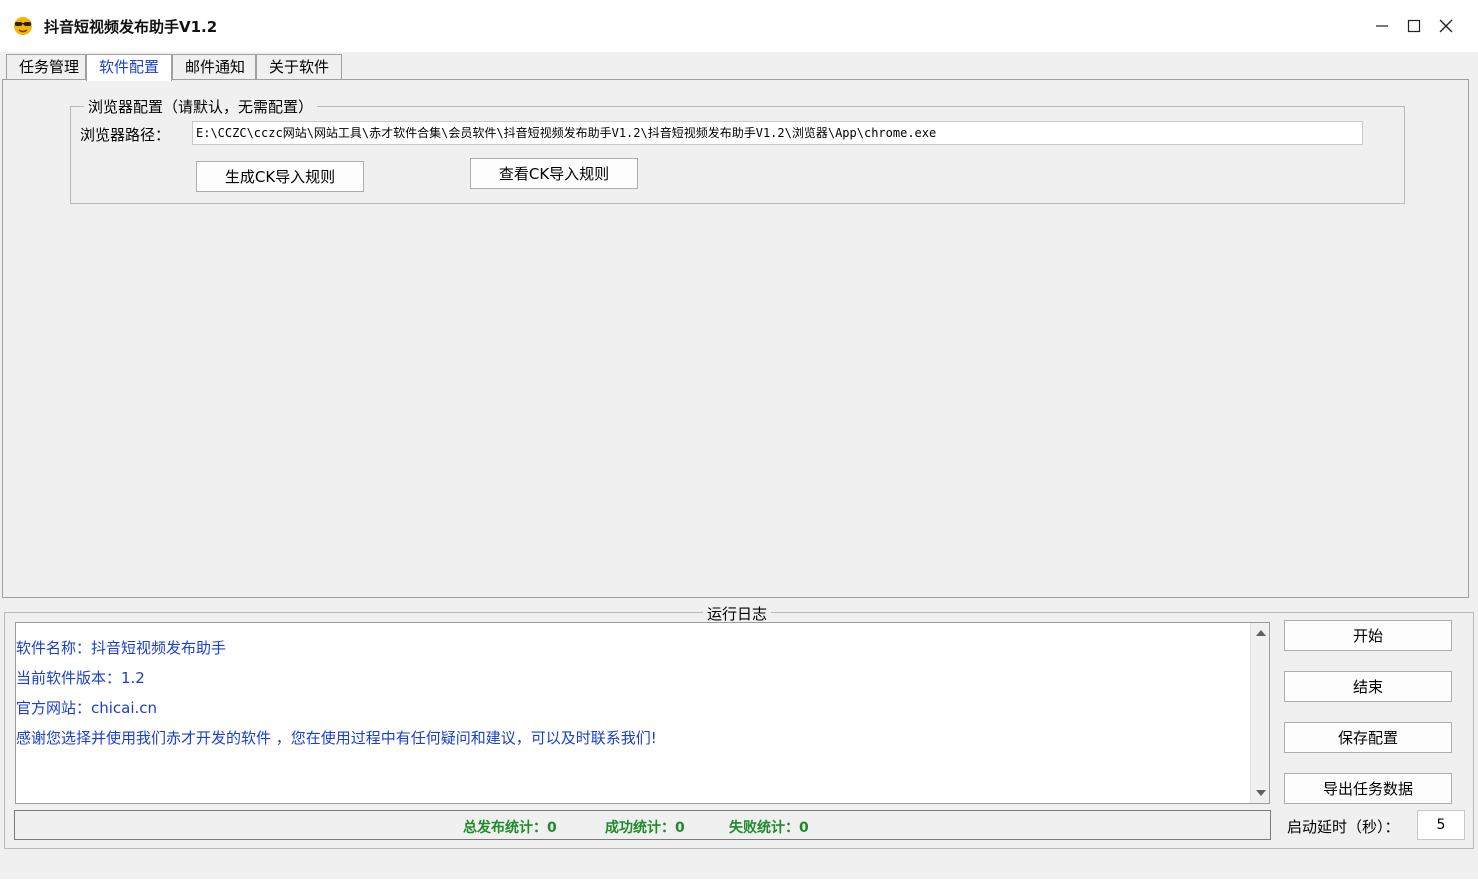 The height and width of the screenshot is (891, 1478). What do you see at coordinates (739, 26) in the screenshot?
I see `title-bar: 抖音短视频发布助手V1.2` at bounding box center [739, 26].